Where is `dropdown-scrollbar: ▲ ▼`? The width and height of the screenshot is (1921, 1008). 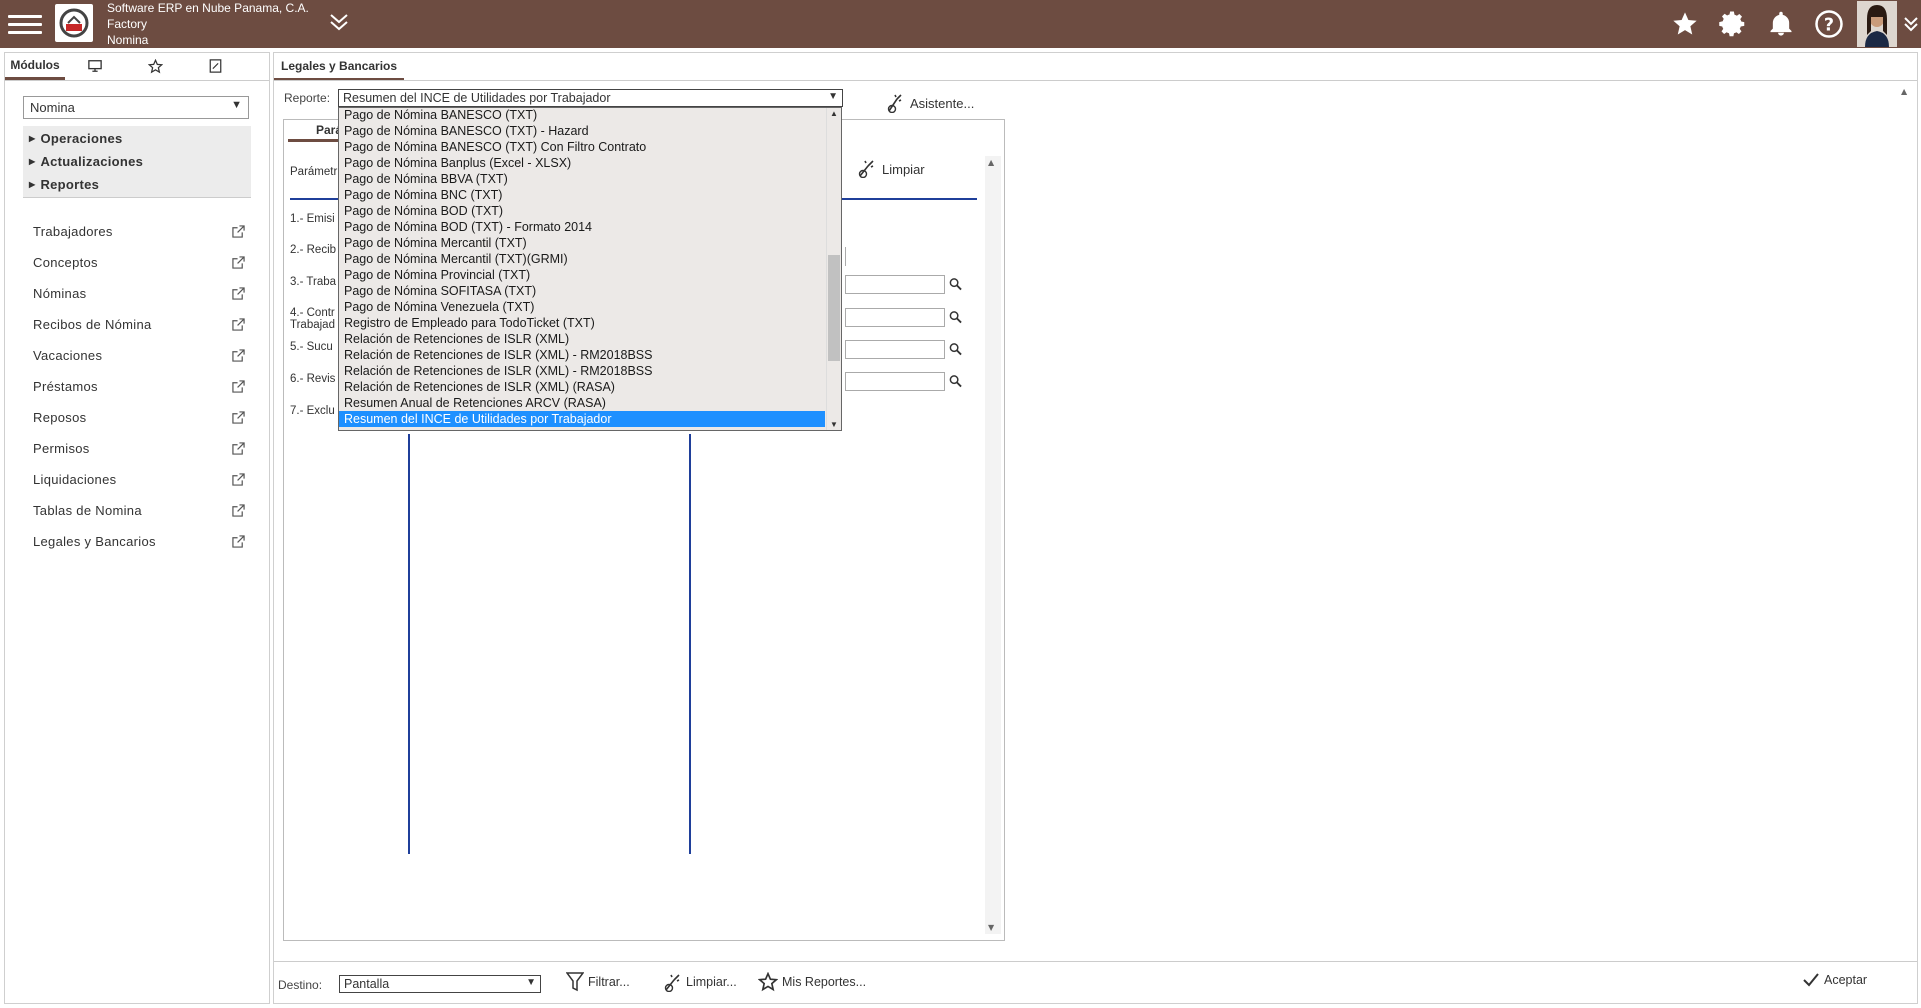
dropdown-scrollbar: ▲ ▼ is located at coordinates (833, 269).